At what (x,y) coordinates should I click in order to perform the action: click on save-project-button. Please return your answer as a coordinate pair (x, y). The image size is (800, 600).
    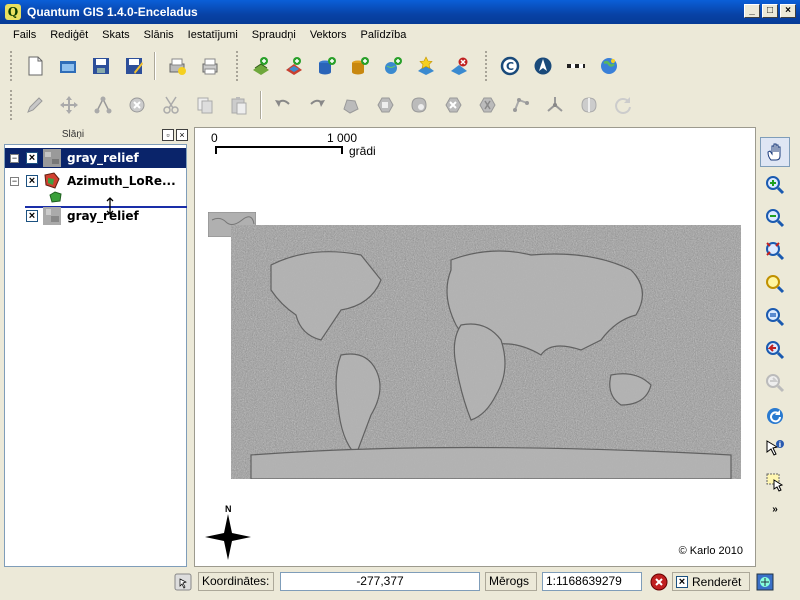
    Looking at the image, I should click on (101, 66).